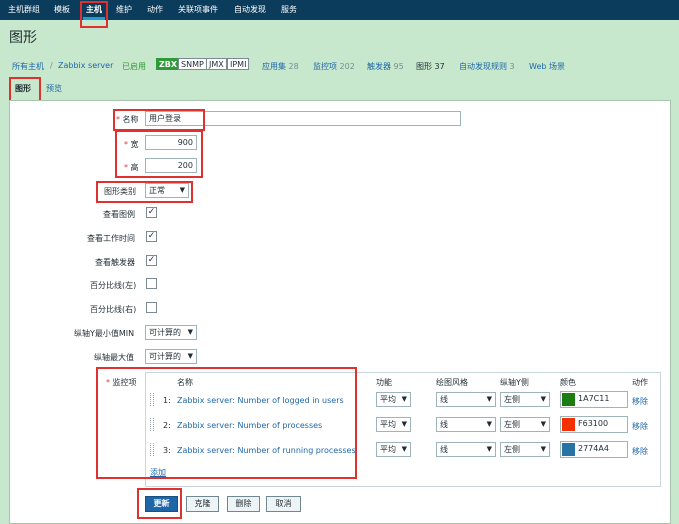 This screenshot has width=679, height=524. I want to click on breadcrumb-all-hosts: 所有主机, so click(28, 66).